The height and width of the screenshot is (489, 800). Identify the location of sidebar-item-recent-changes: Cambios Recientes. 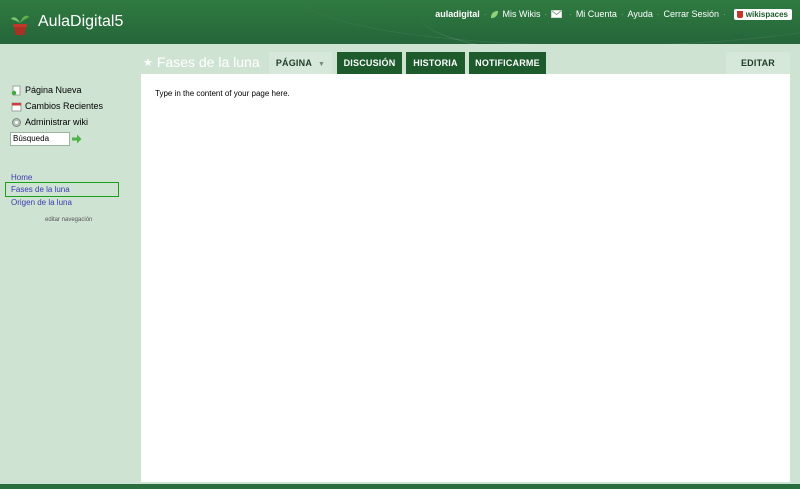
(57, 106).